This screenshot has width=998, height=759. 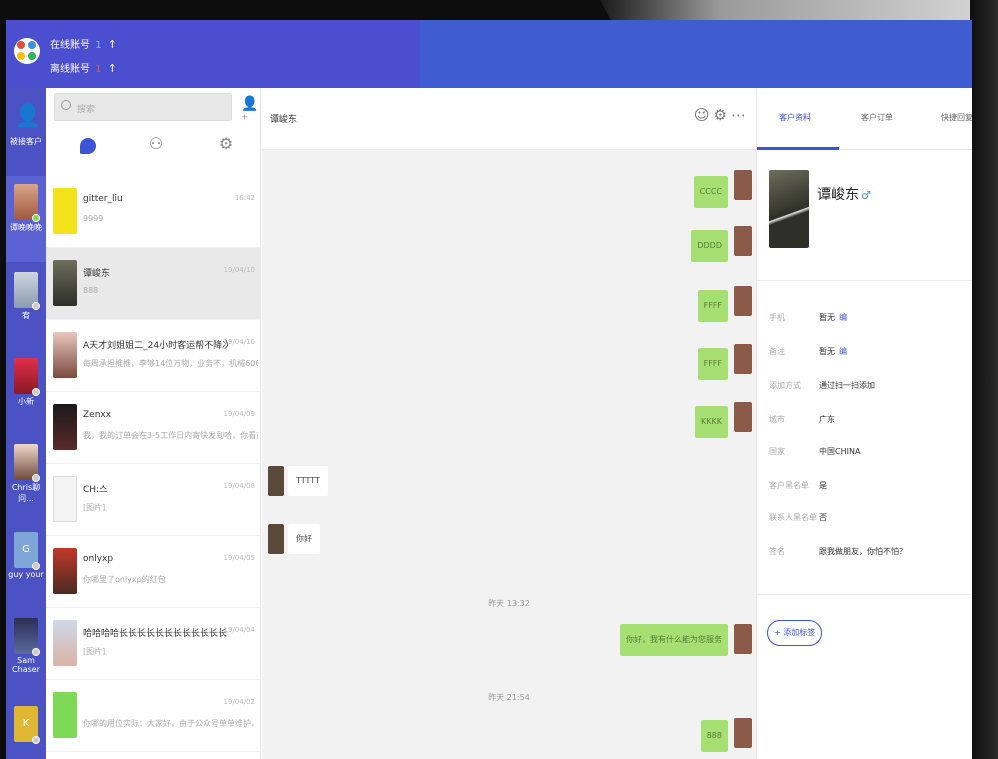 I want to click on account-item: 谭晚晚晚, so click(x=26, y=219).